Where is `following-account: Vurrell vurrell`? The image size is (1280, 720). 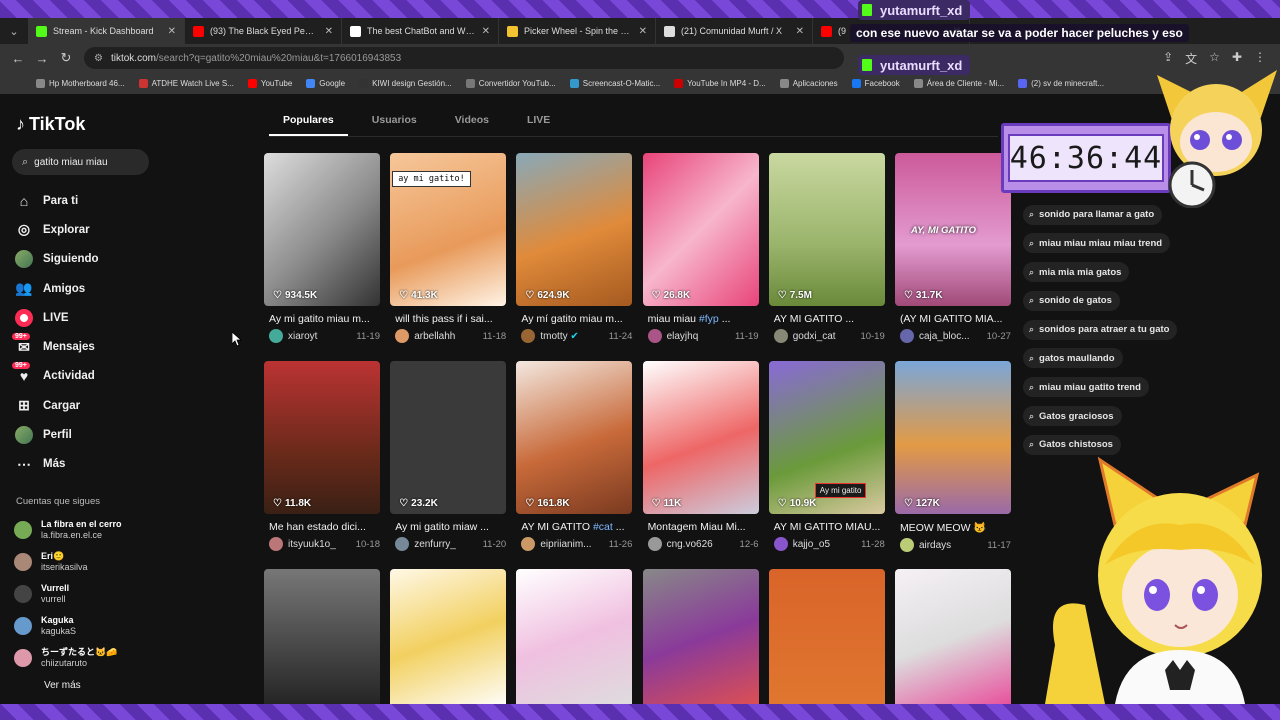 following-account: Vurrell vurrell is located at coordinates (89, 594).